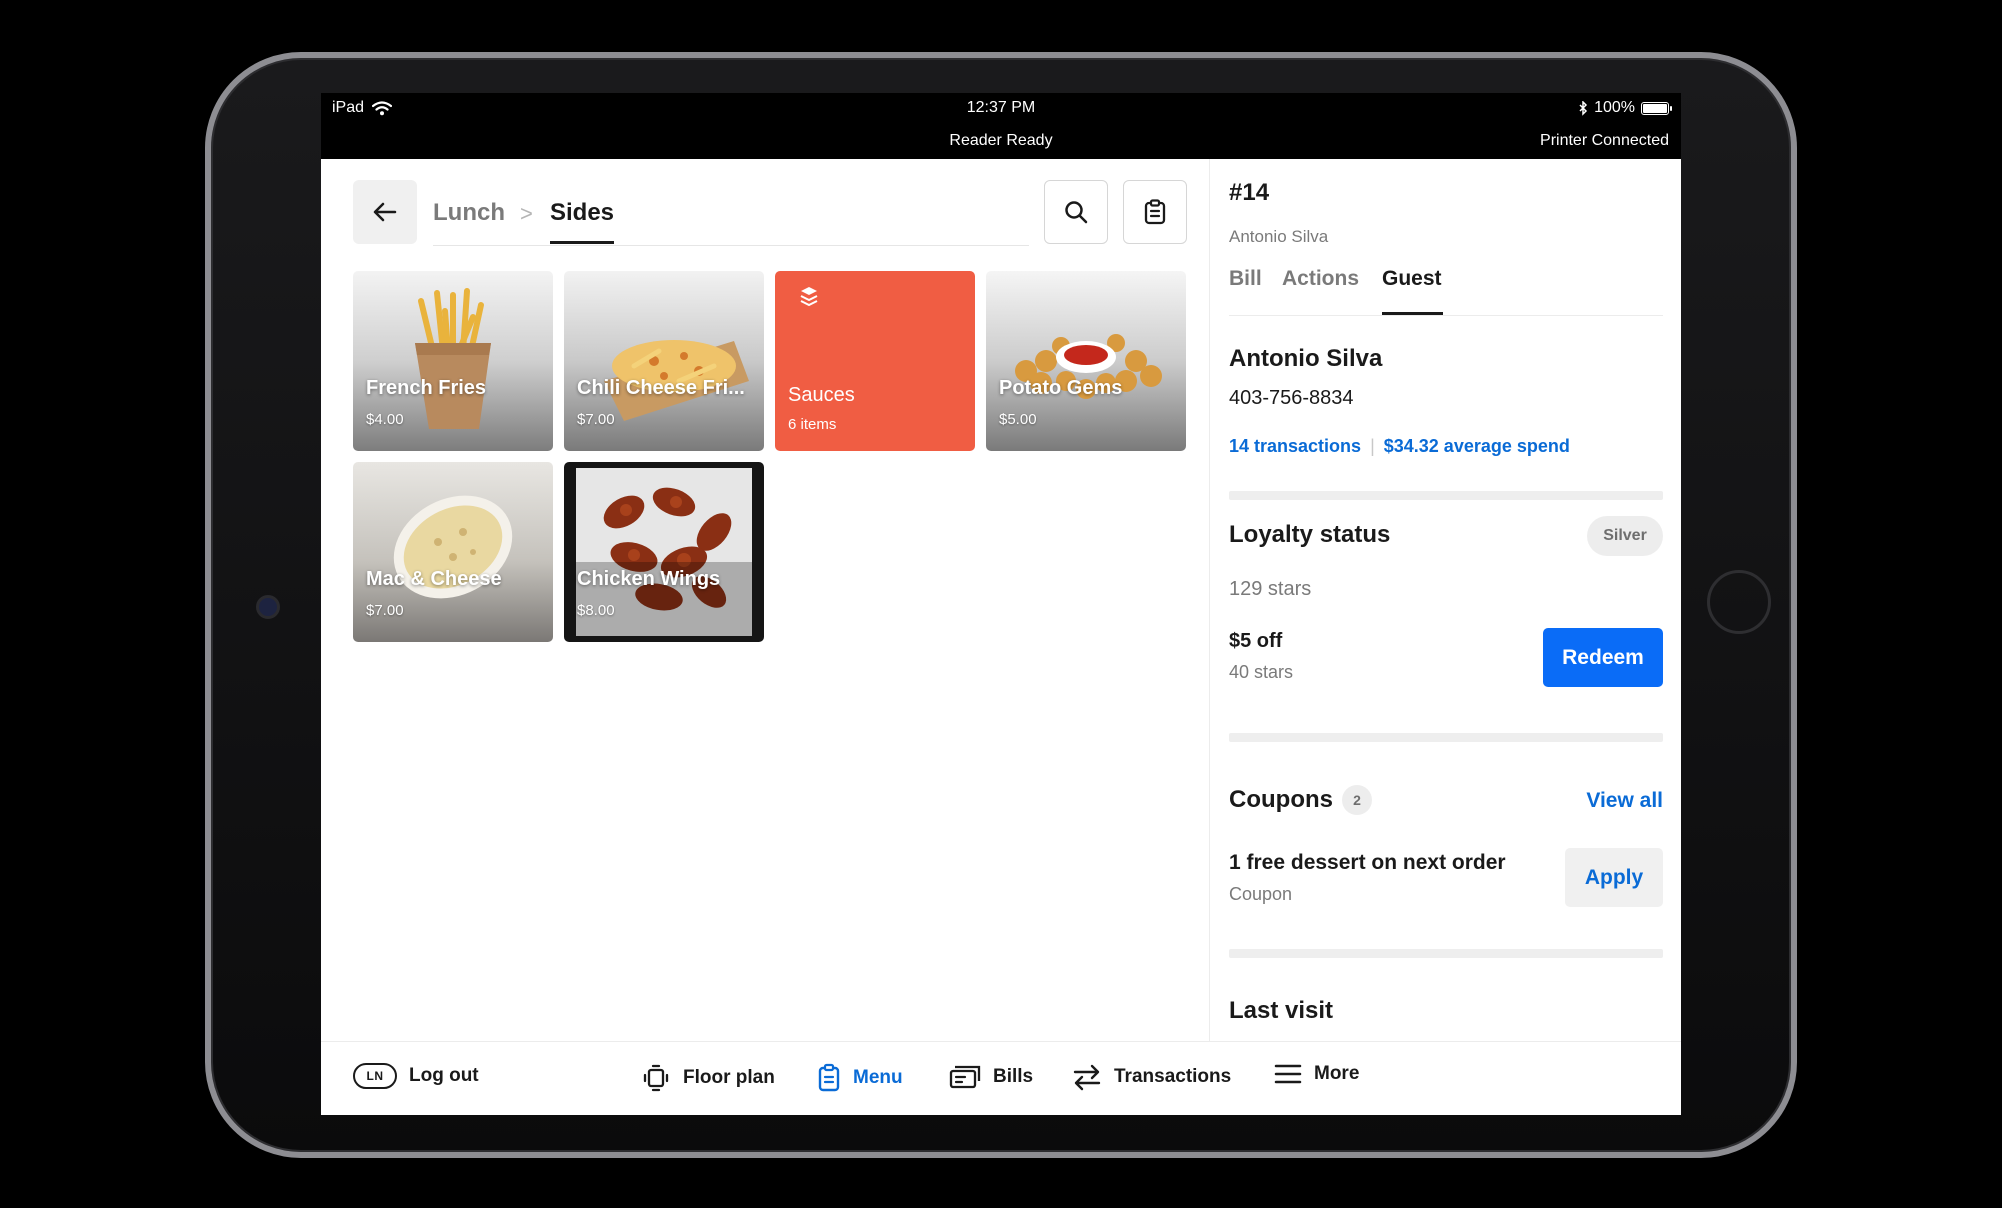 The width and height of the screenshot is (2002, 1208). What do you see at coordinates (1288, 1074) in the screenshot?
I see `hamburger-menu-icon` at bounding box center [1288, 1074].